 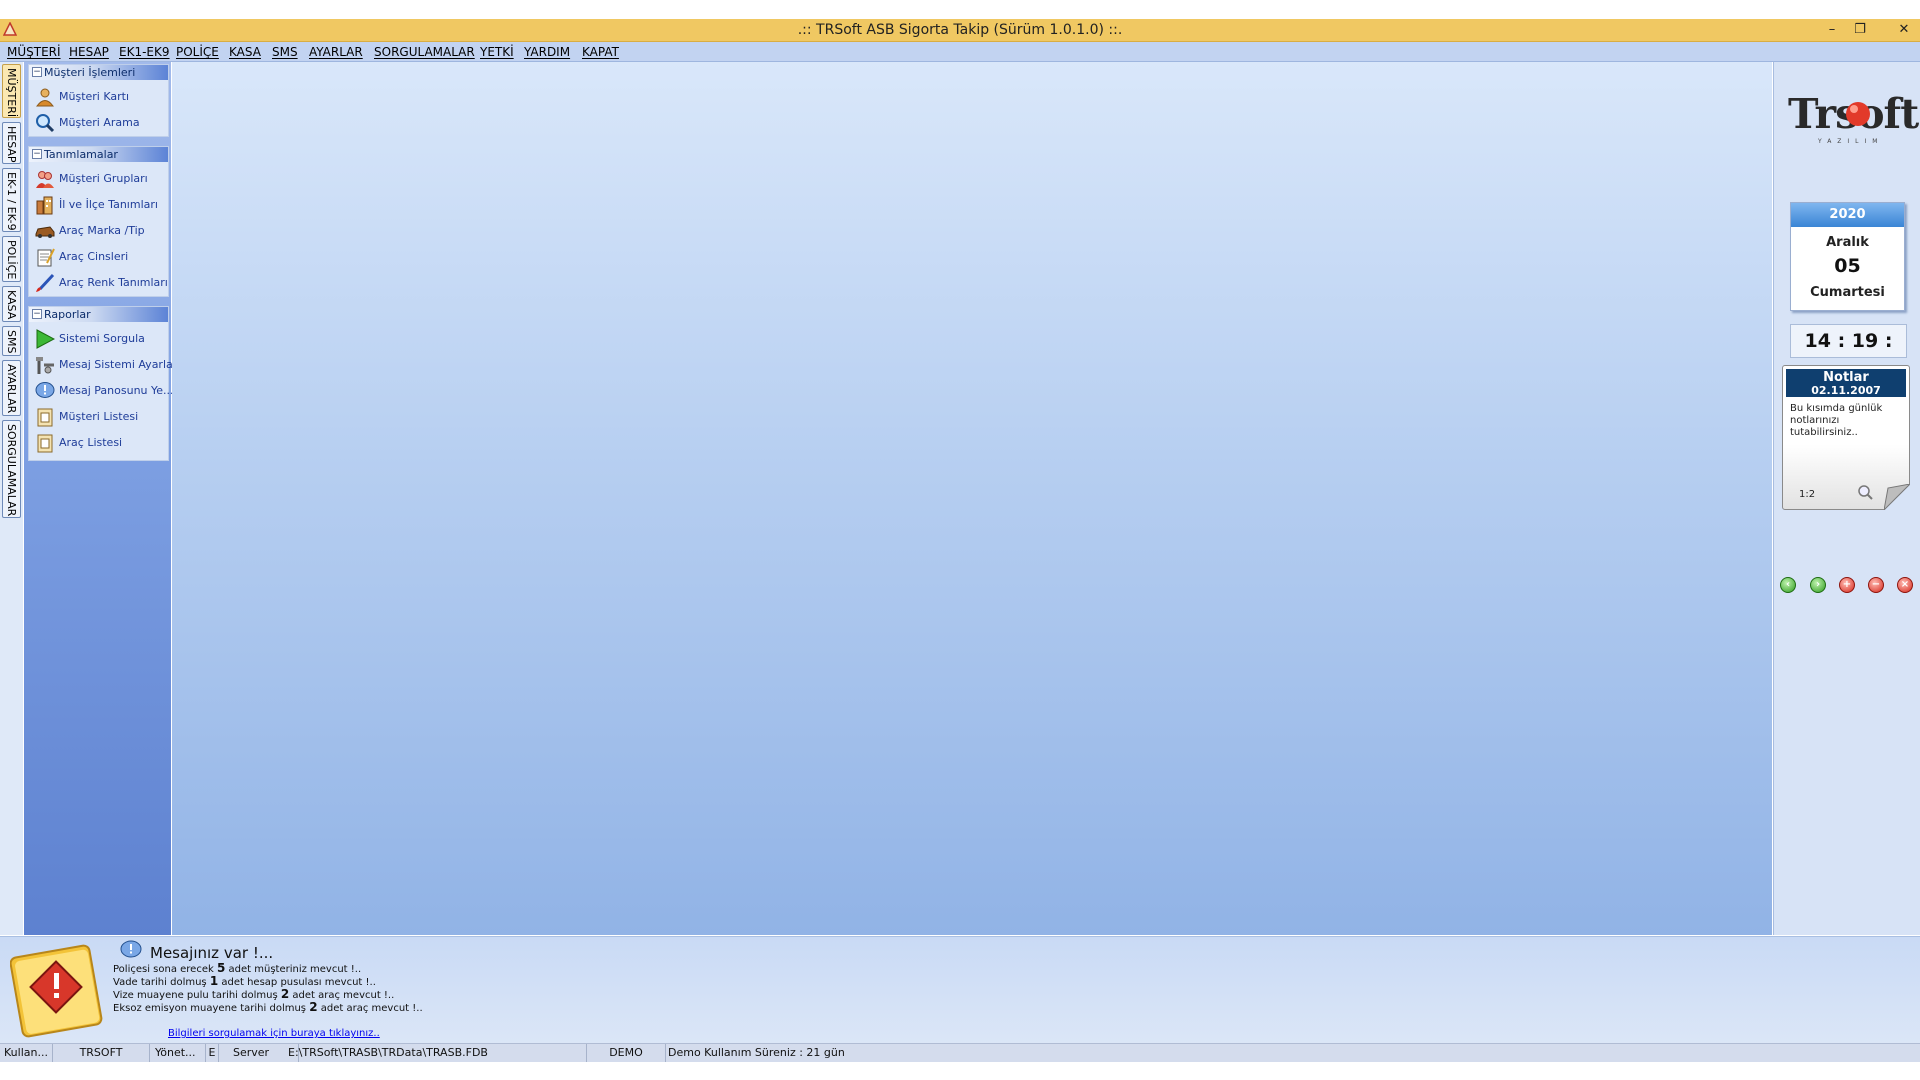 I want to click on nav-musteri-arama: Müşteri Arama, so click(x=100, y=122).